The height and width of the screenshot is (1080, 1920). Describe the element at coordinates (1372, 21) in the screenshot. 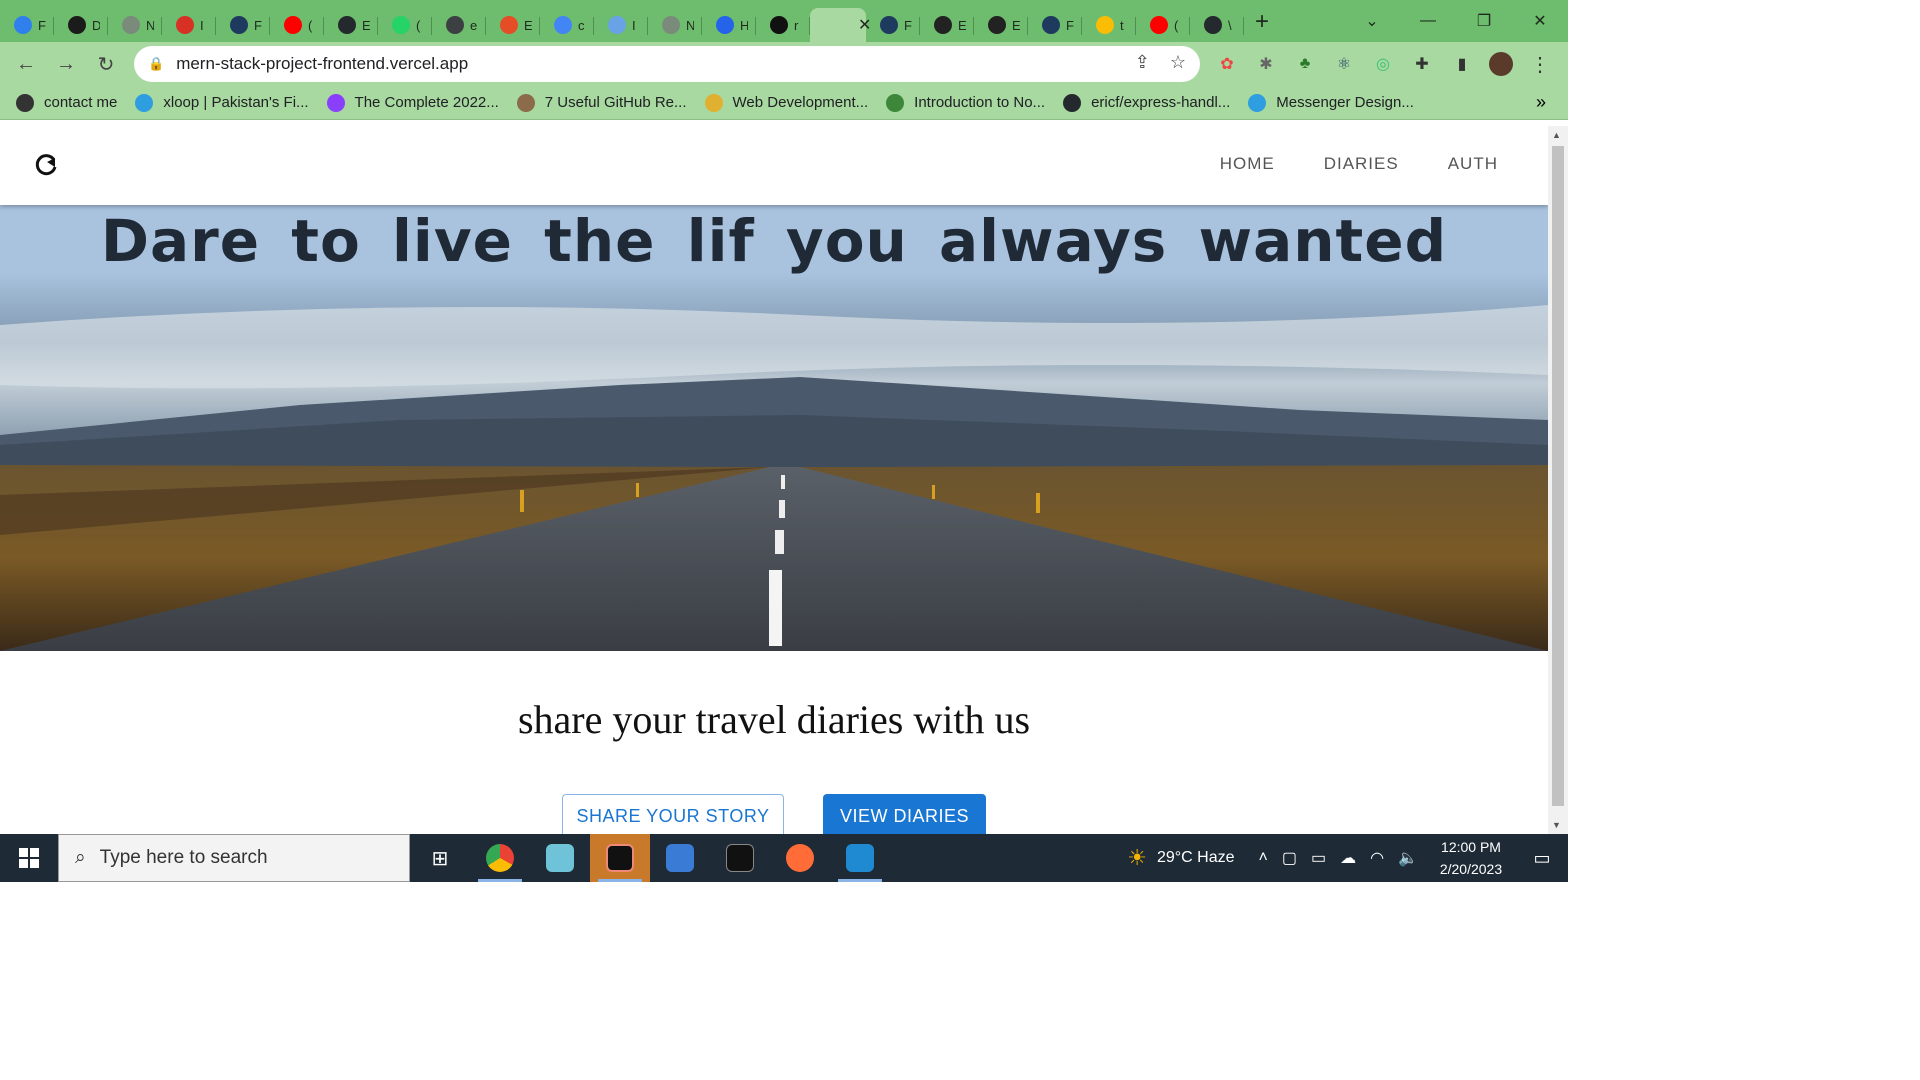

I see `tab-search-icon: ⌄` at that location.